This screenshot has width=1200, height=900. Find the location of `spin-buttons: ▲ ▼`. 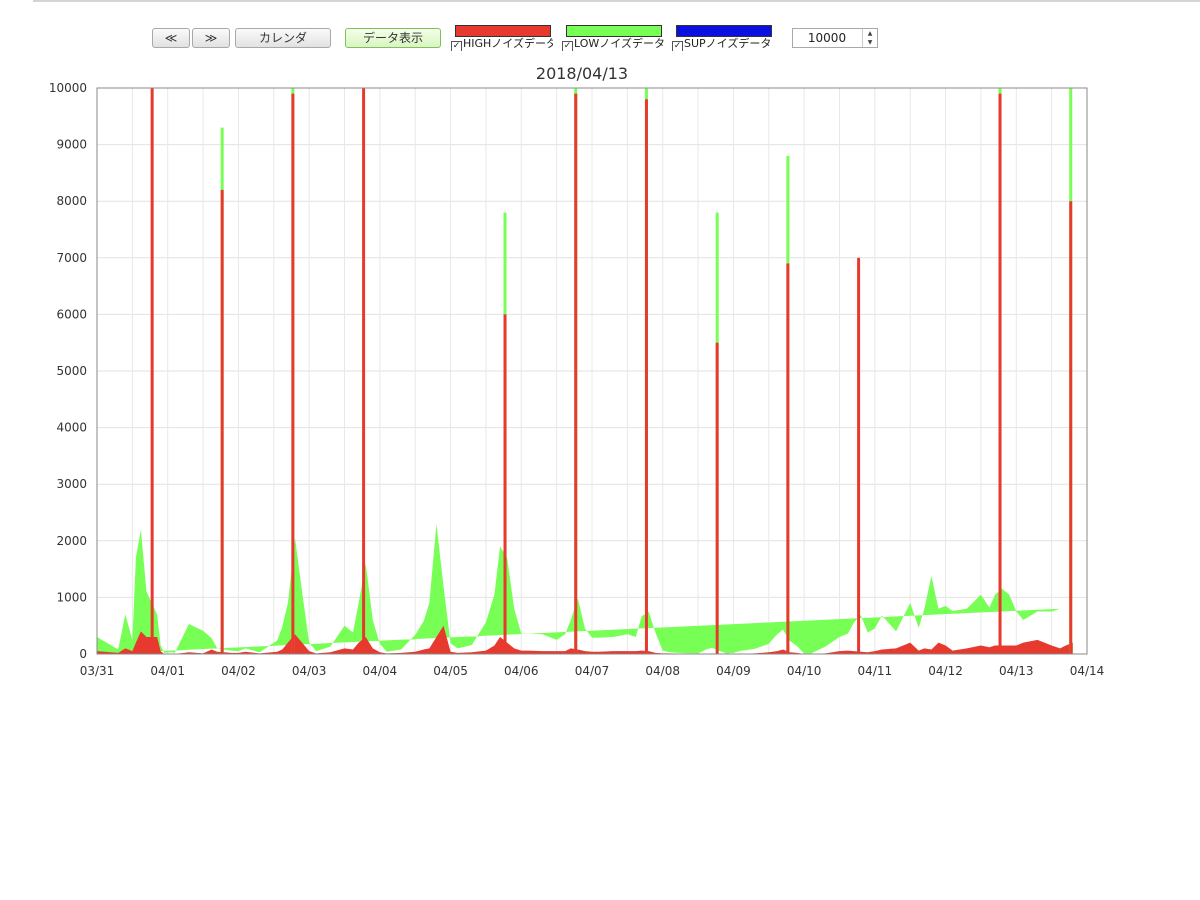

spin-buttons: ▲ ▼ is located at coordinates (869, 38).